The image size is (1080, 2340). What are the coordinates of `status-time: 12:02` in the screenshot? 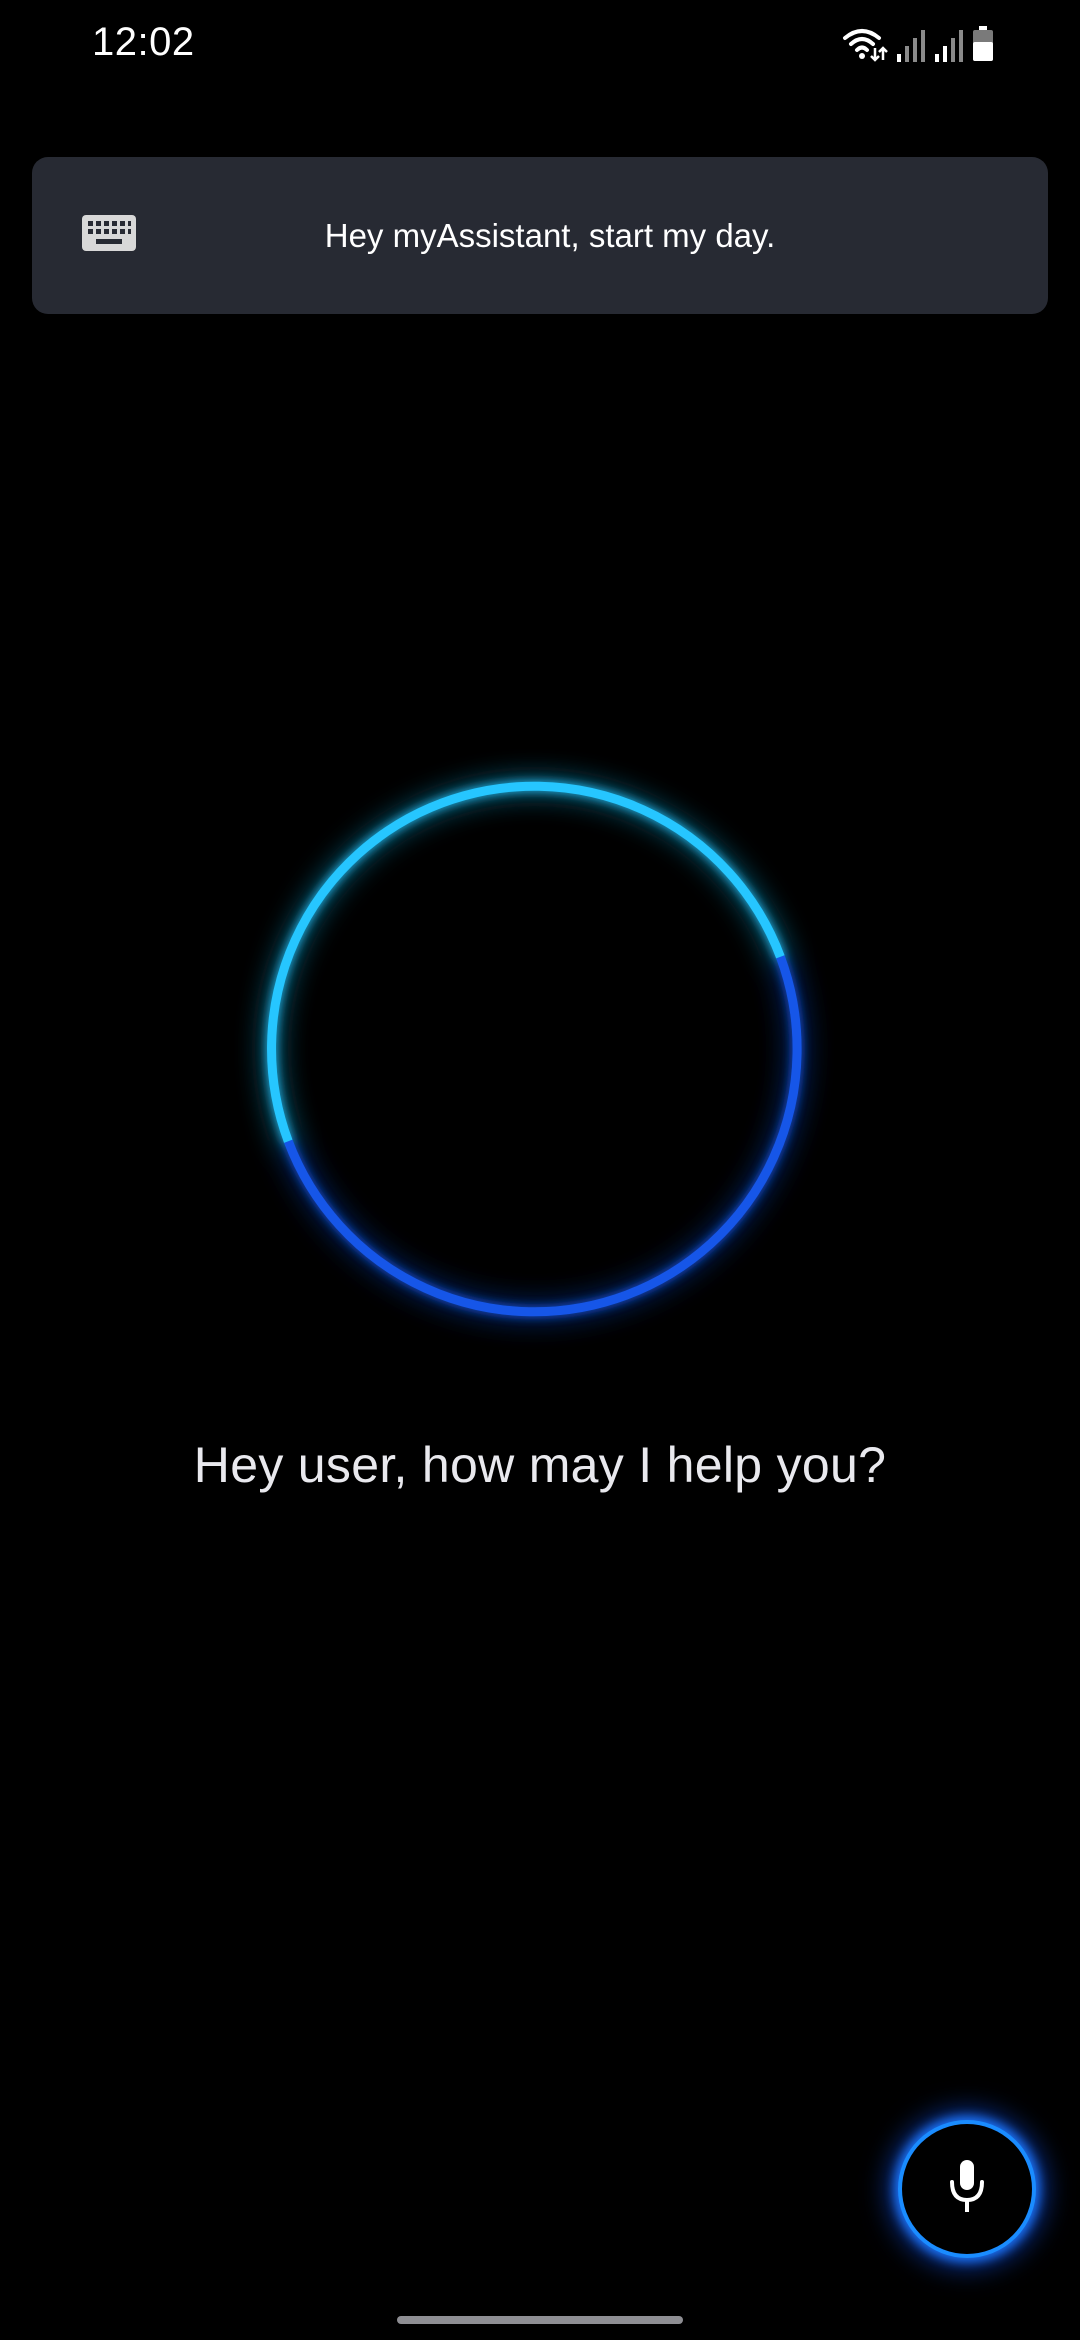 It's located at (143, 42).